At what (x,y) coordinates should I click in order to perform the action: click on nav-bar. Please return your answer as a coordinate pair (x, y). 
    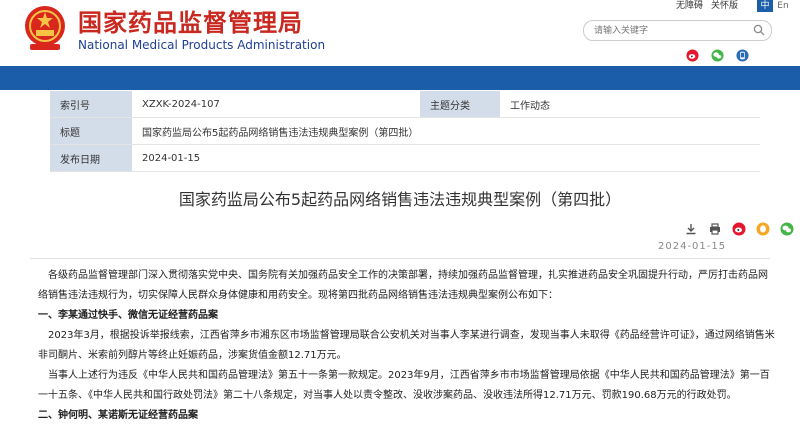
    Looking at the image, I should click on (400, 78).